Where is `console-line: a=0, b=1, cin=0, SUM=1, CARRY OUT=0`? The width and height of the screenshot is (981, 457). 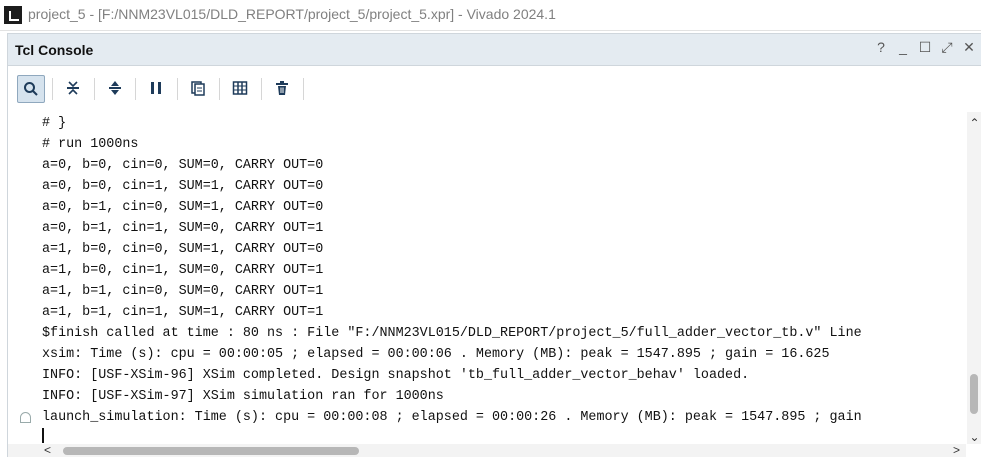
console-line: a=0, b=1, cin=0, SUM=1, CARRY OUT=0 is located at coordinates (183, 207).